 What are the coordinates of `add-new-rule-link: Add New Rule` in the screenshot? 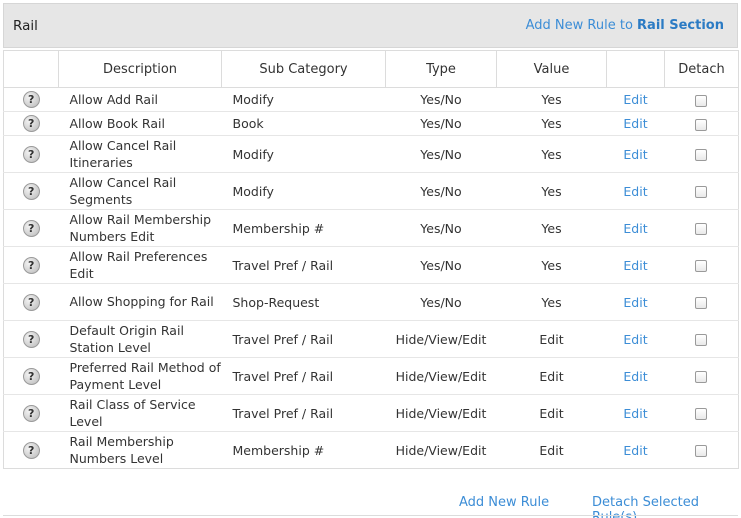 It's located at (504, 502).